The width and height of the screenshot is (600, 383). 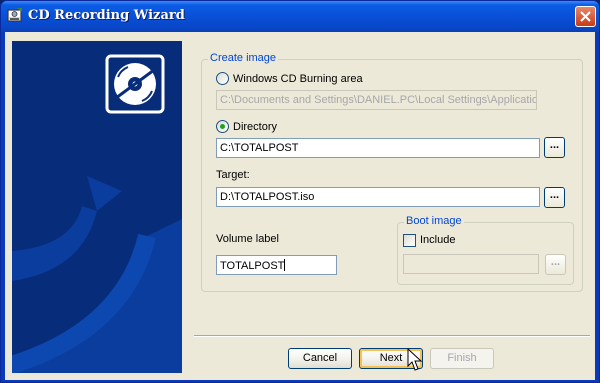 What do you see at coordinates (471, 264) in the screenshot?
I see `boot-image-path-field` at bounding box center [471, 264].